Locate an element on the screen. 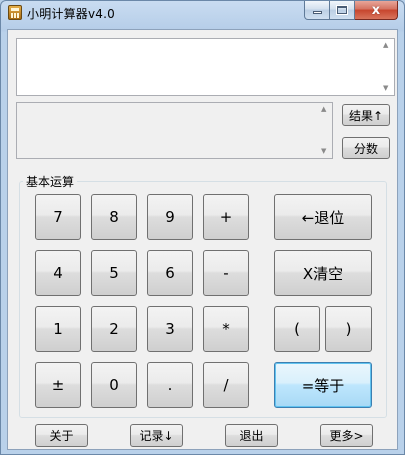  result-output: ▲ ▼ is located at coordinates (174, 130).